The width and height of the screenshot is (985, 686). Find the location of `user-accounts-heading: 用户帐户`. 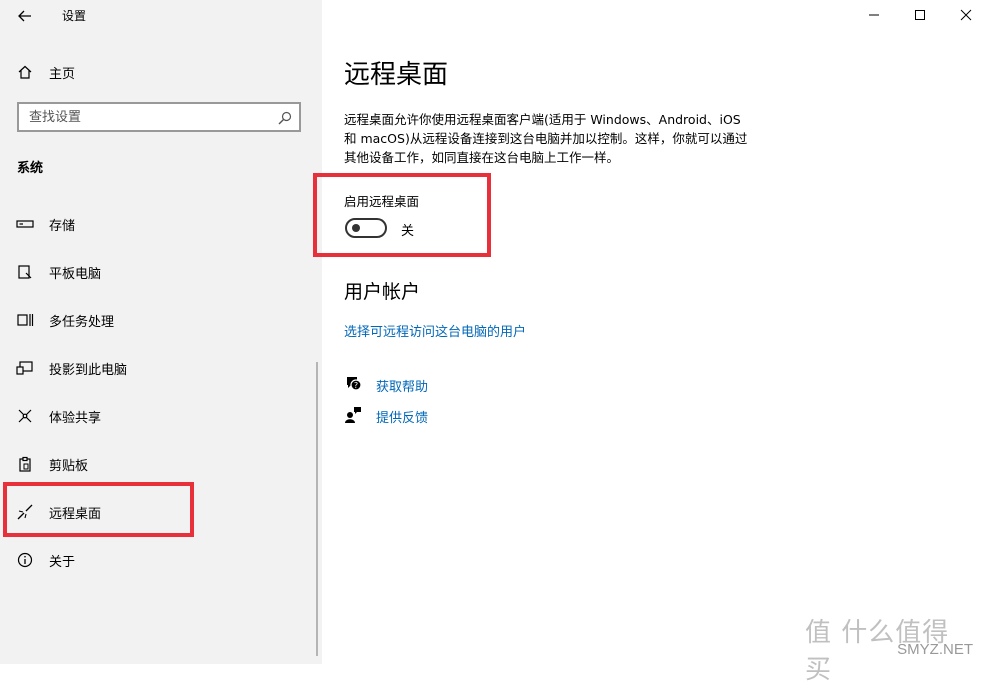

user-accounts-heading: 用户帐户 is located at coordinates (382, 292).